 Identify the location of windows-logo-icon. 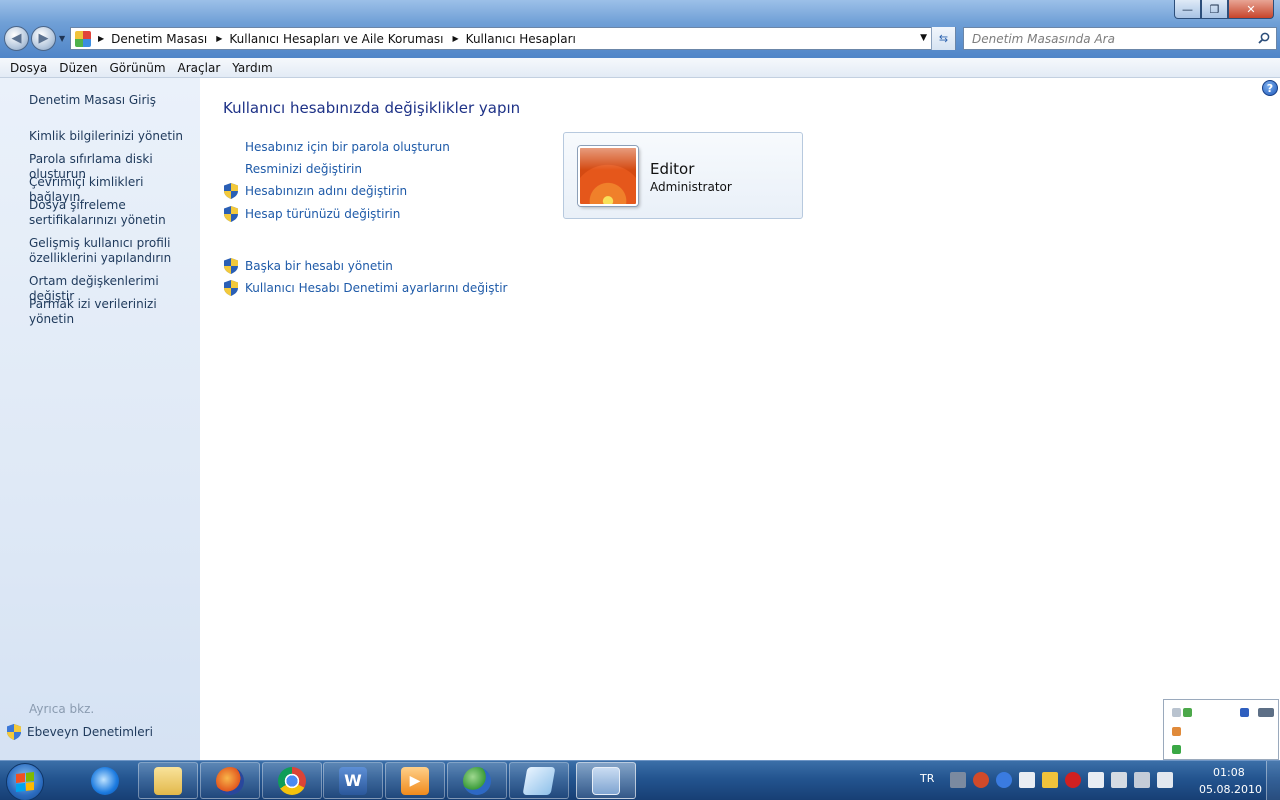
(25, 782).